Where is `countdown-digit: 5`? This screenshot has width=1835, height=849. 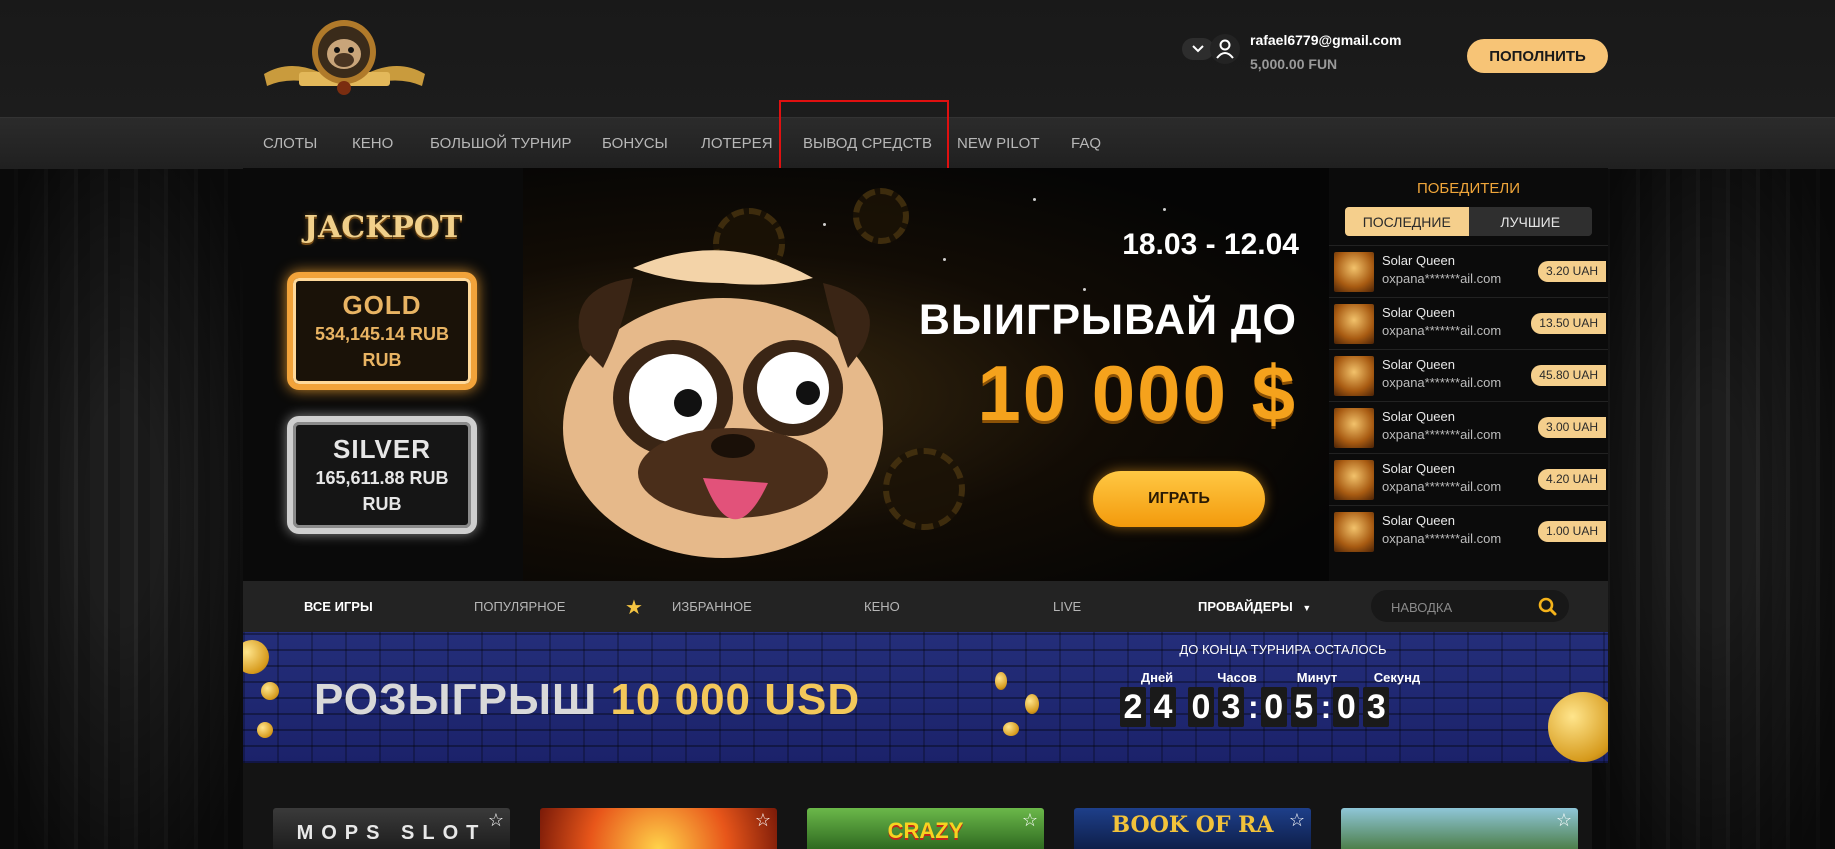
countdown-digit: 5 is located at coordinates (1303, 707).